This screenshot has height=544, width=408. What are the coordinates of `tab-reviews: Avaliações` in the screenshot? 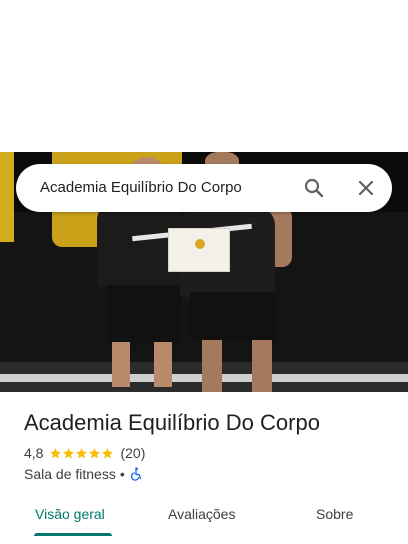 It's located at (201, 514).